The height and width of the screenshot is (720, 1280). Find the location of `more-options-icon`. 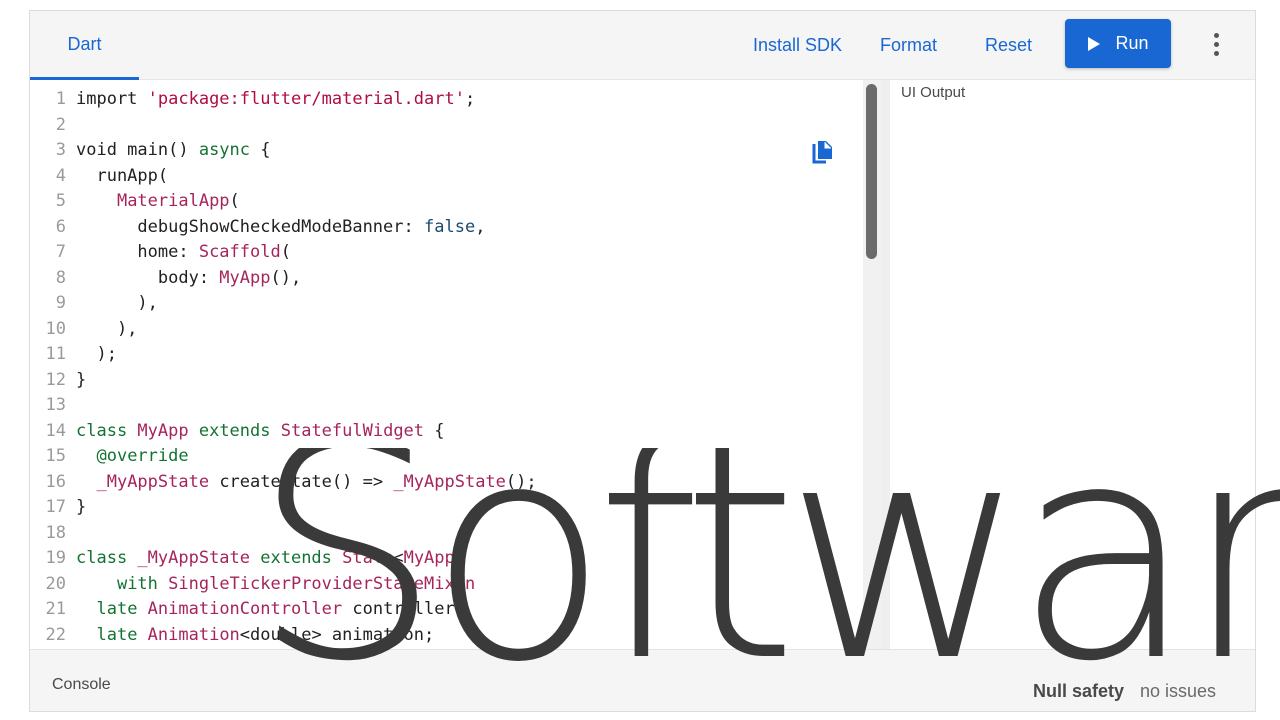

more-options-icon is located at coordinates (1216, 44).